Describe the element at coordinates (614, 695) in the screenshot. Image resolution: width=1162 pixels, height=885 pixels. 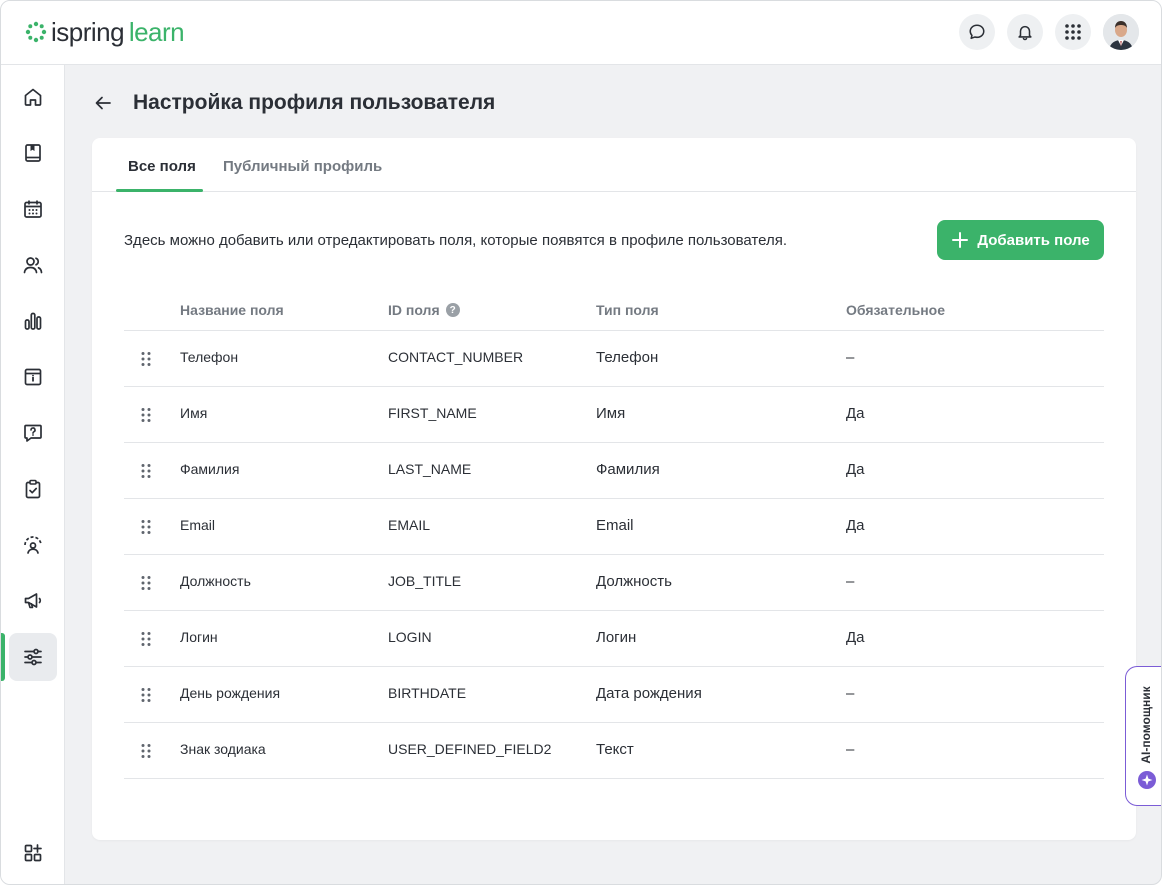
I see `table-row: День рождения BIRTHDATE Дата рождения –` at that location.